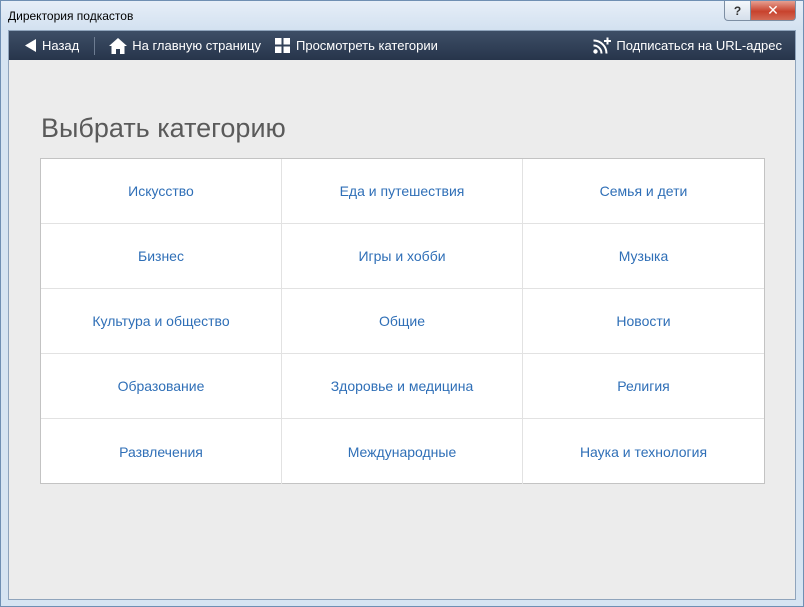 Image resolution: width=804 pixels, height=607 pixels. Describe the element at coordinates (161, 451) in the screenshot. I see `category-entertainment: Развлечения` at that location.